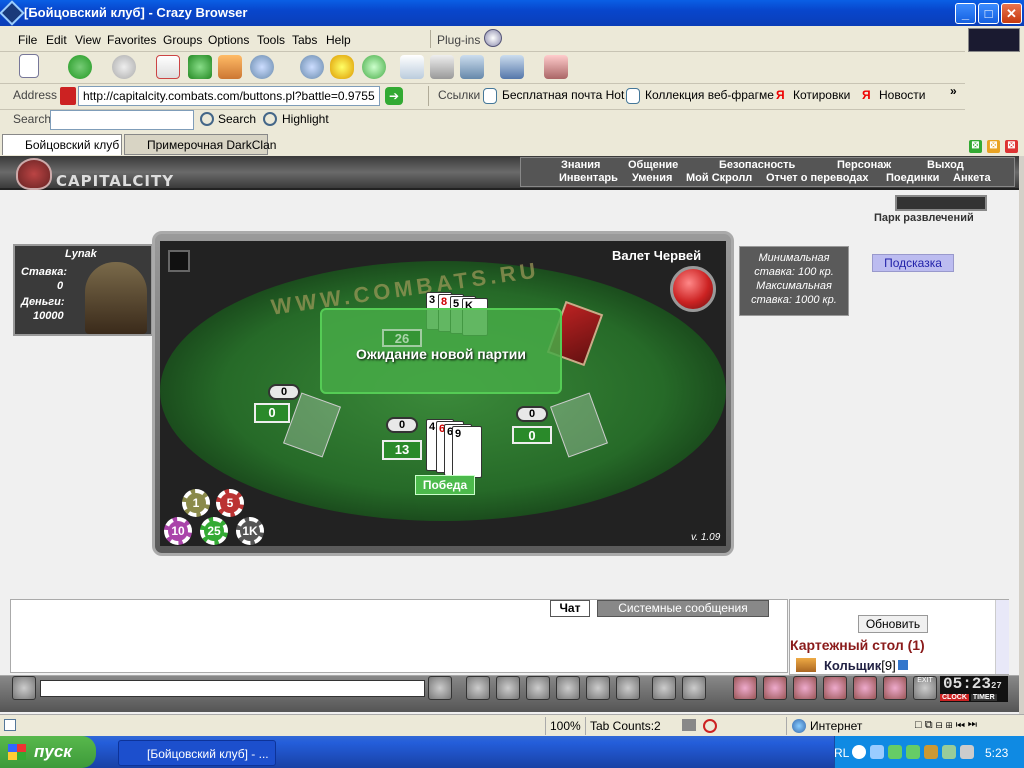 This screenshot has width=1024, height=768. Describe the element at coordinates (954, 697) in the screenshot. I see `clock-label: CLOCK` at that location.